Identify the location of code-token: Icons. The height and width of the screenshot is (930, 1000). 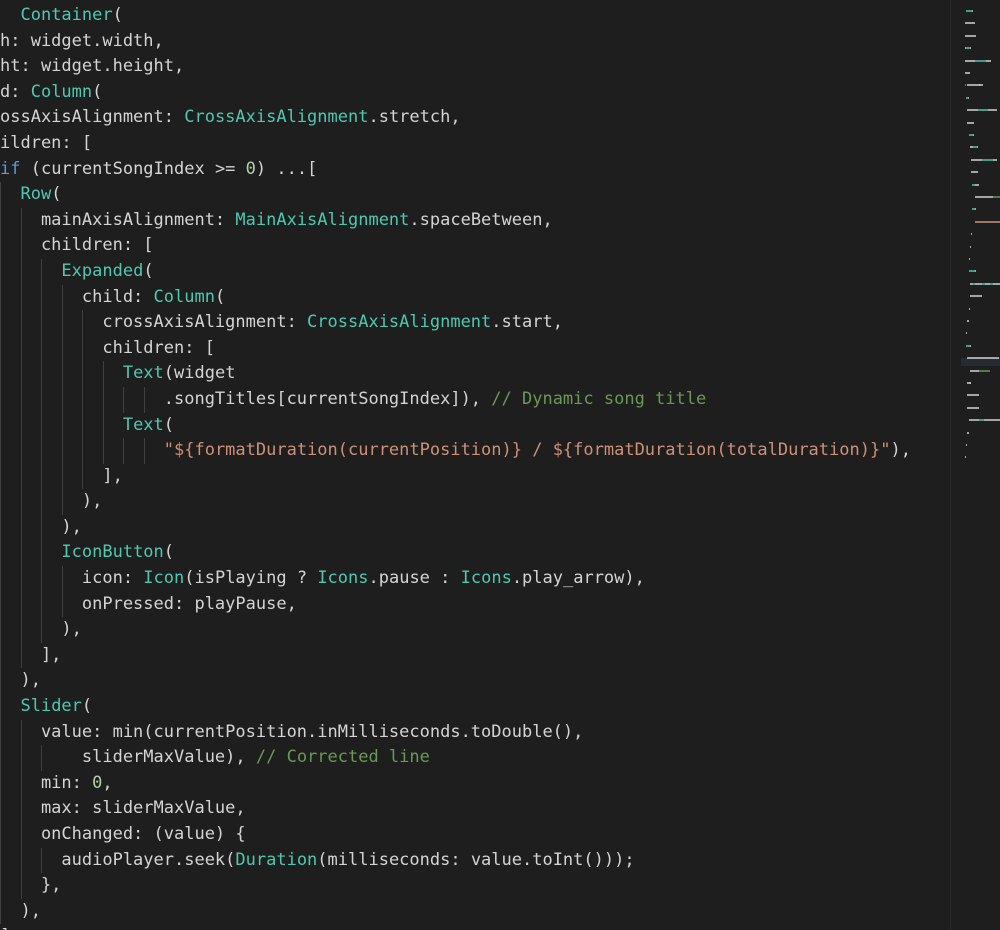
(486, 578).